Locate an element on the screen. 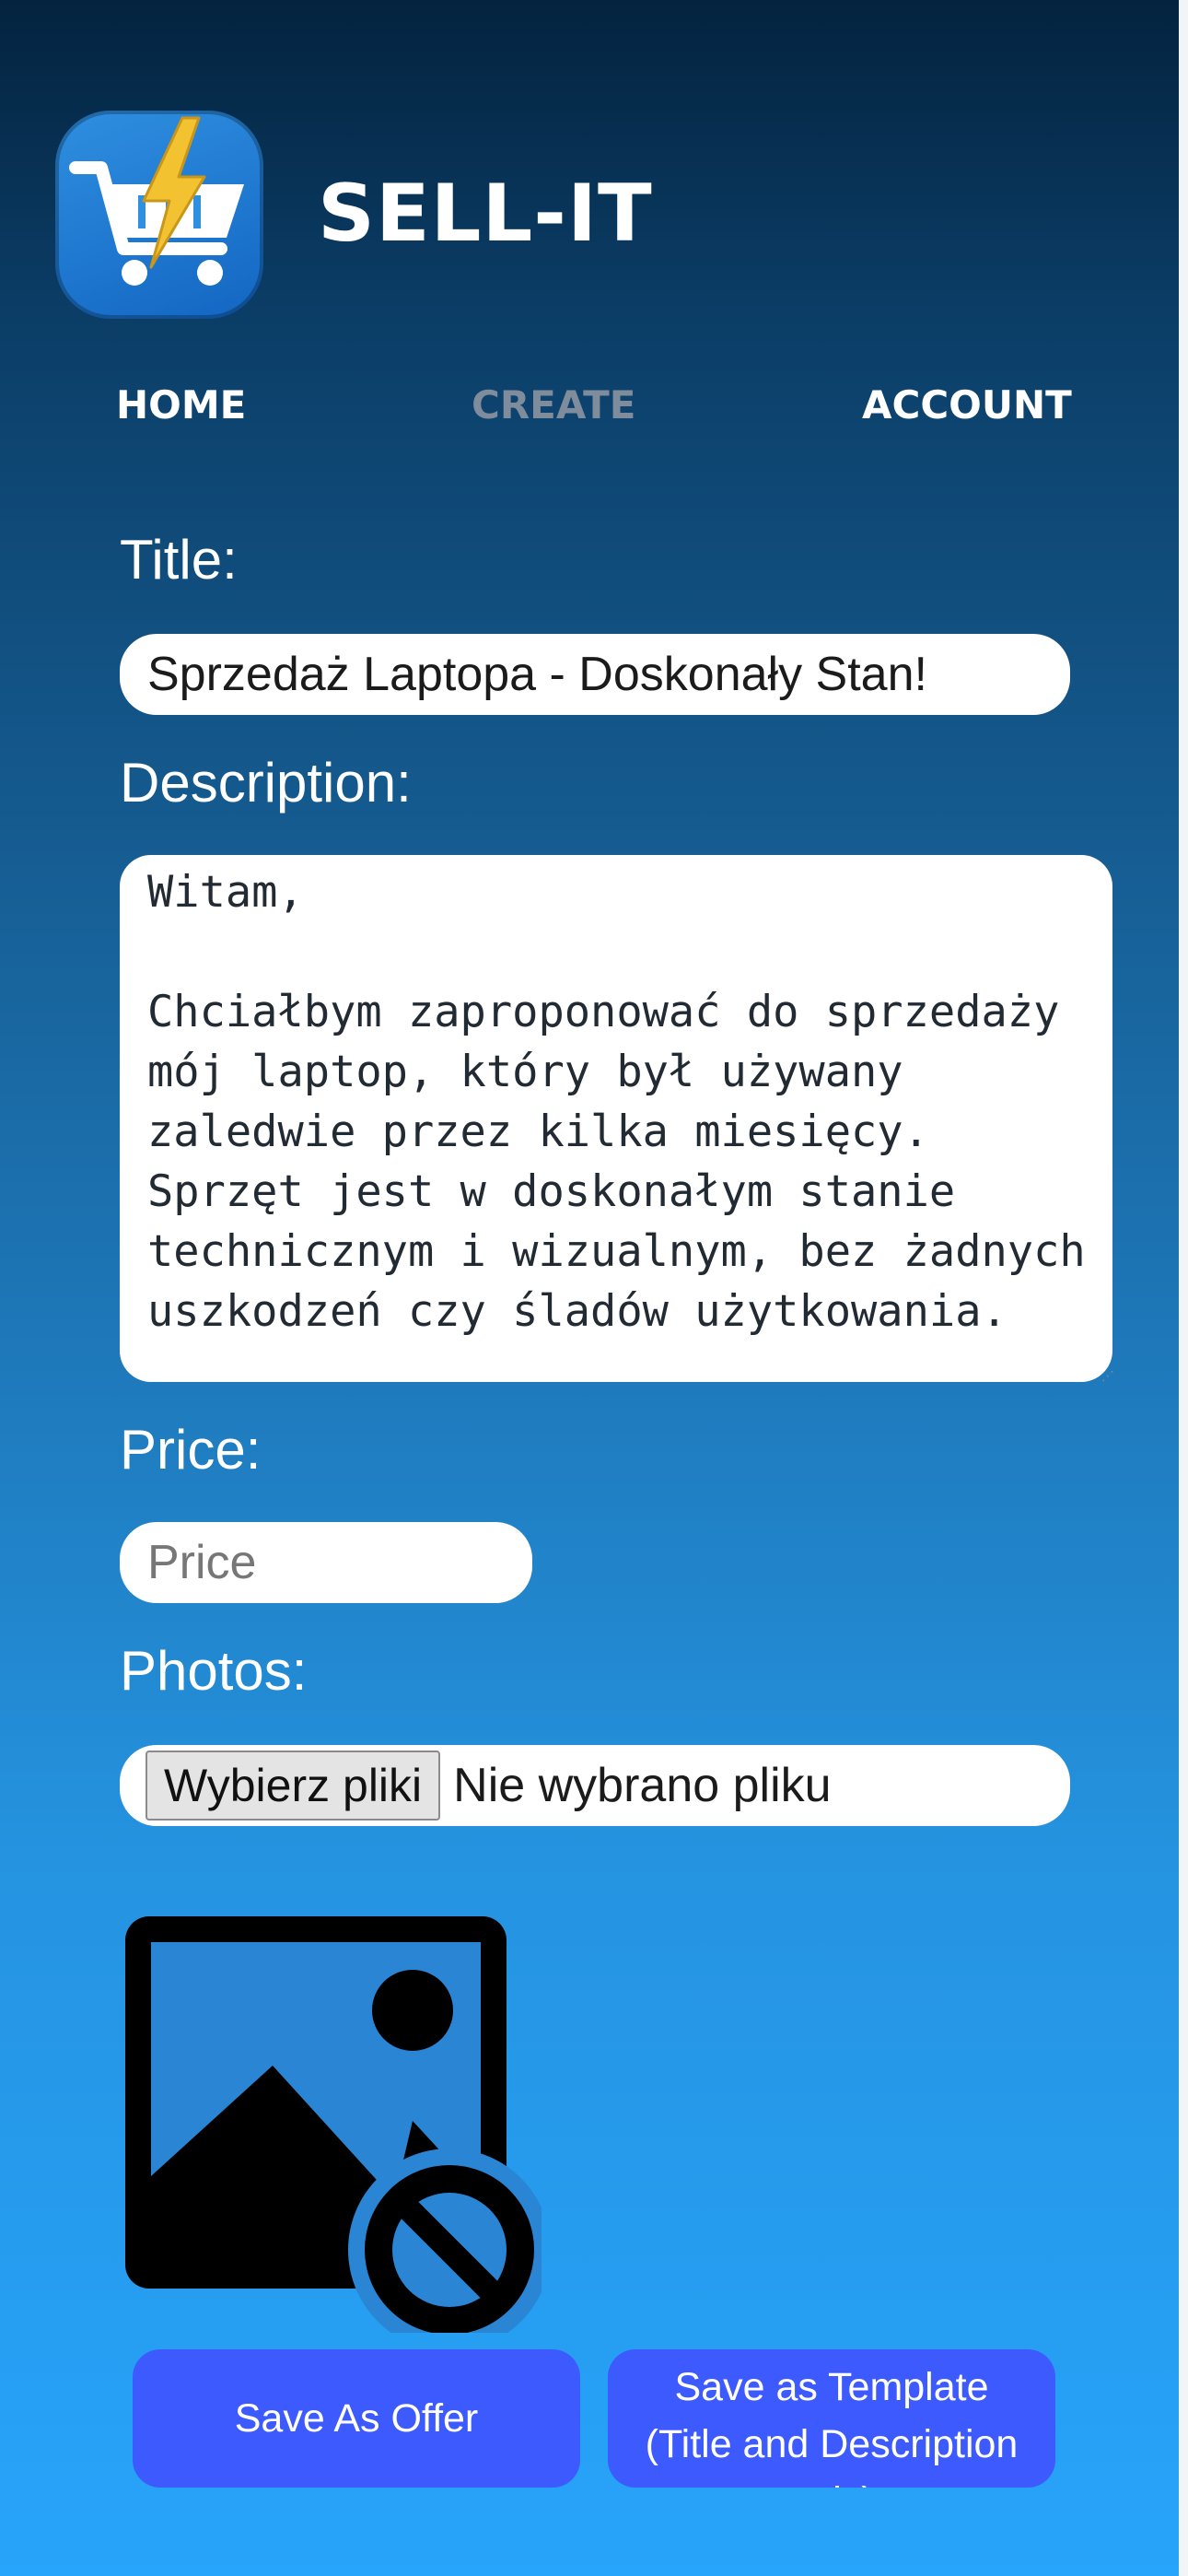  file-input: Wybierz pliki Nie wybrano pliku is located at coordinates (595, 1785).